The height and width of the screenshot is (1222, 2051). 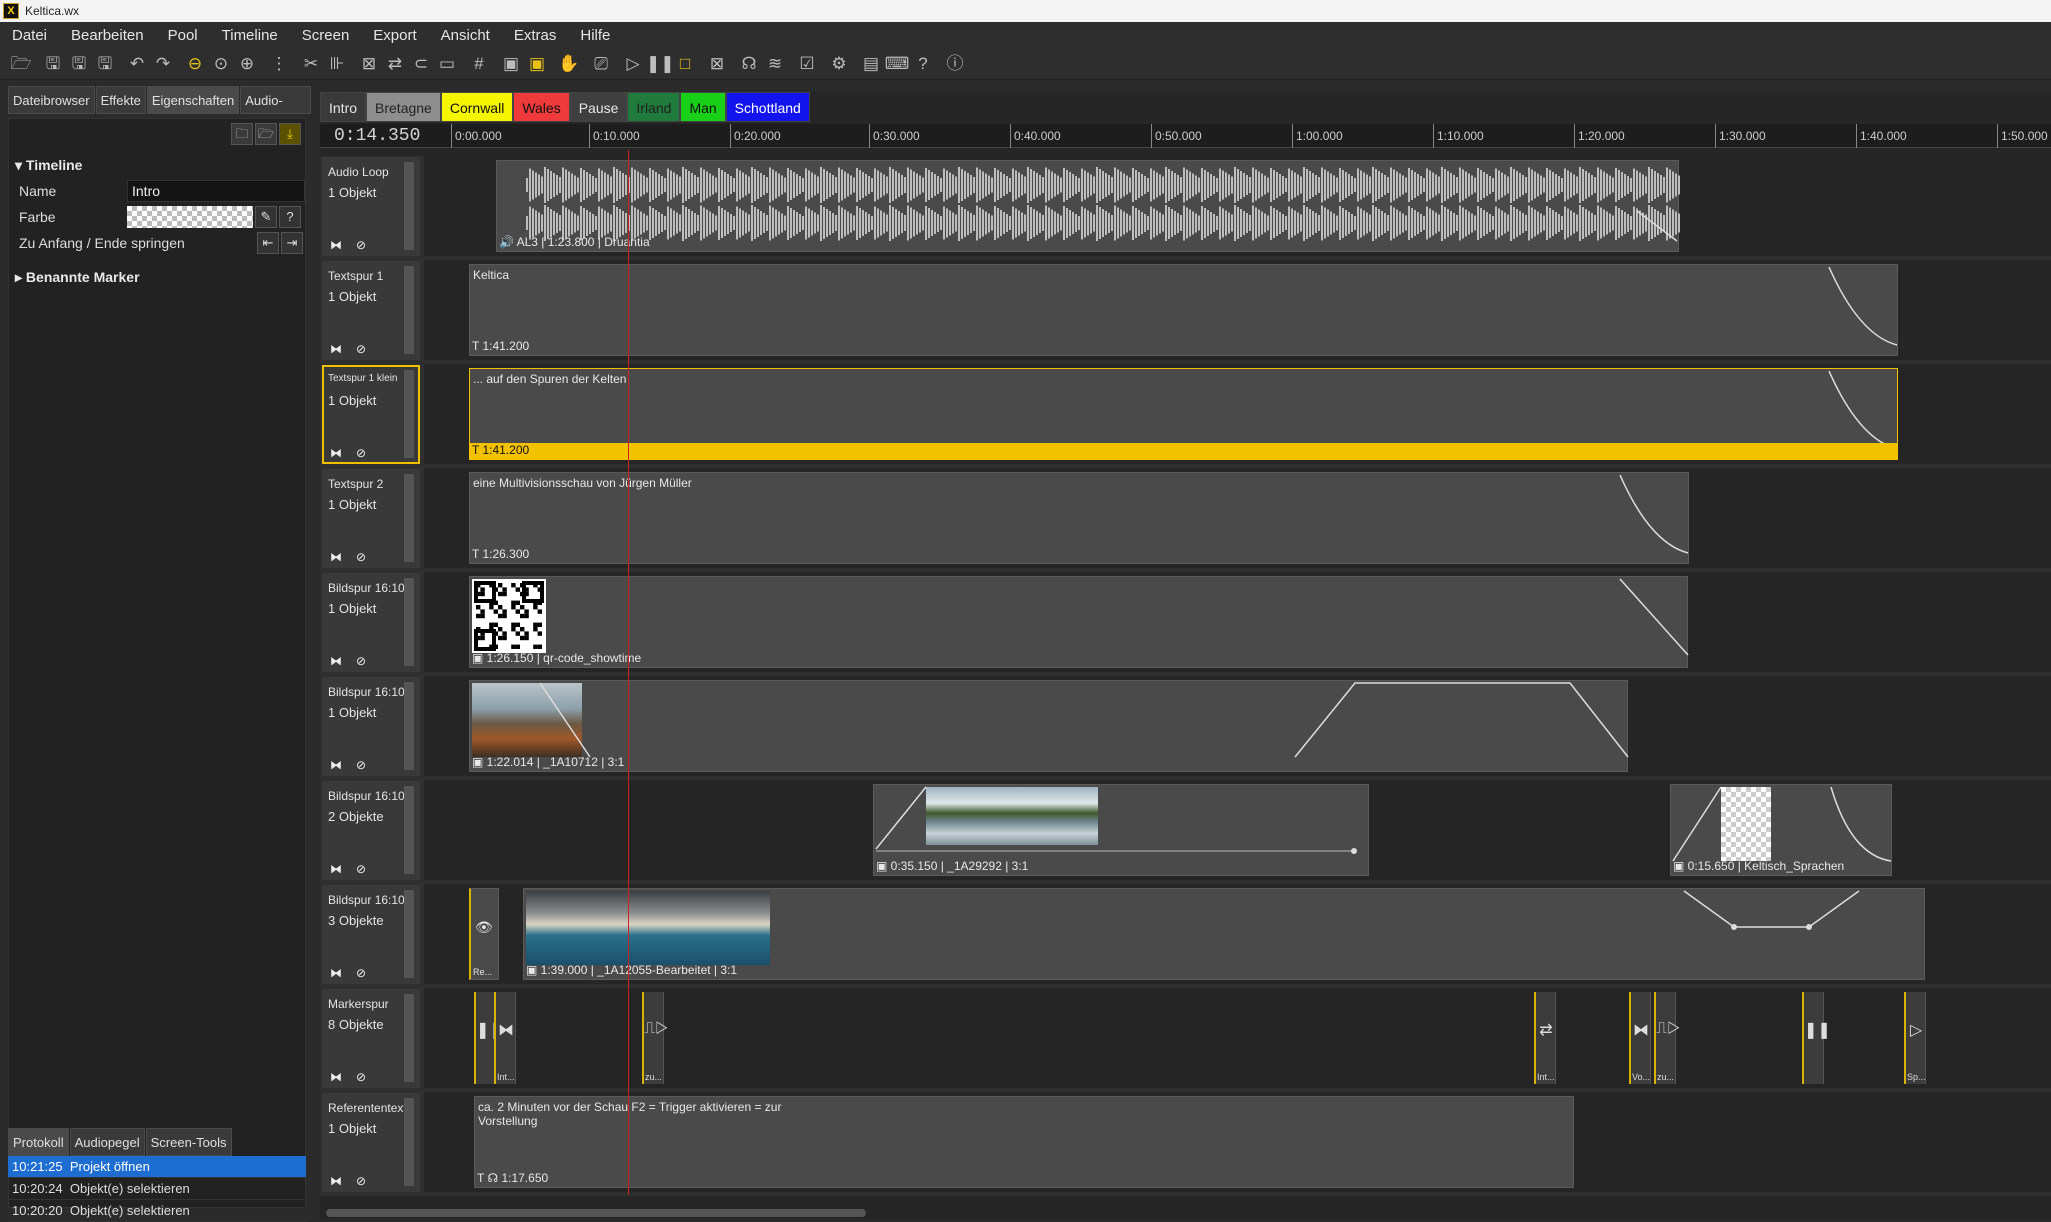 I want to click on cut-icon: ✂, so click(x=311, y=64).